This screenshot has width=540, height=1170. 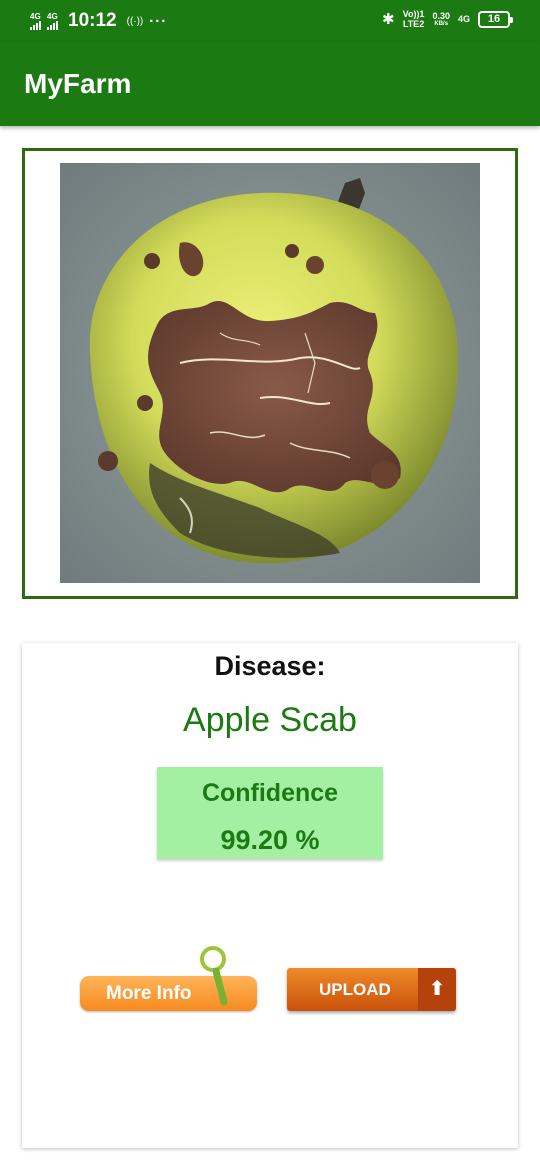 I want to click on disease-name: Apple Scab, so click(x=270, y=720).